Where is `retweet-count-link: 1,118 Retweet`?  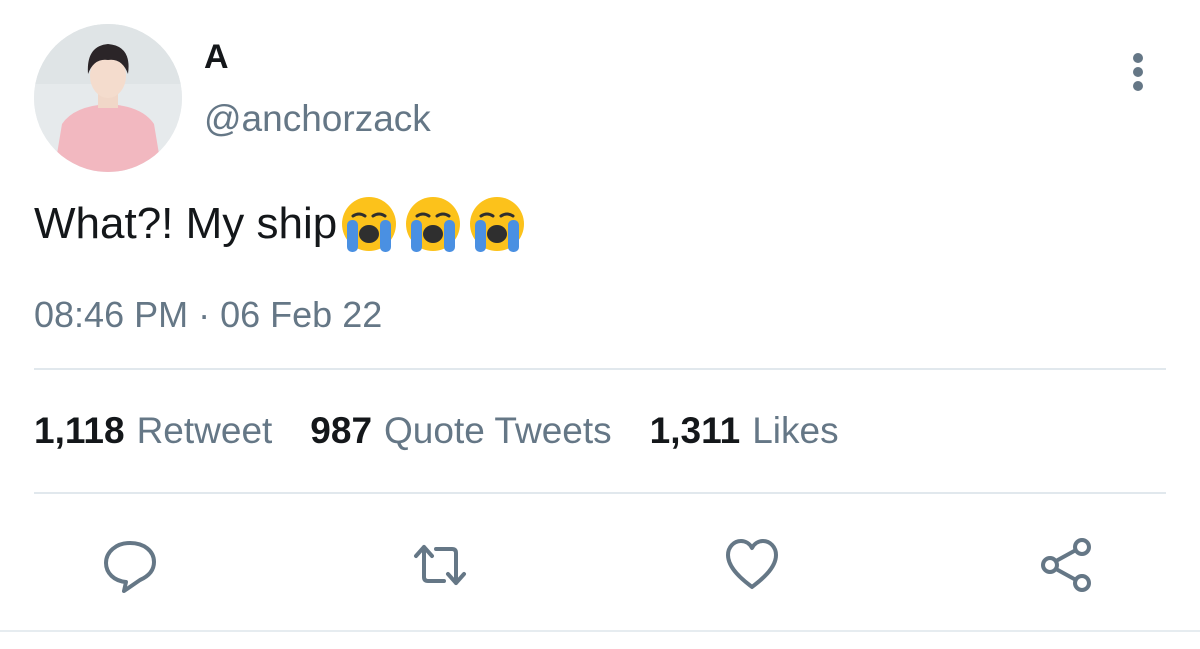 retweet-count-link: 1,118 Retweet is located at coordinates (153, 431).